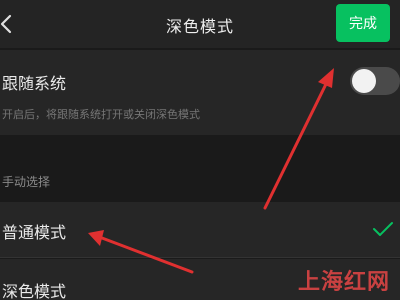  Describe the element at coordinates (101, 114) in the screenshot. I see `follow-system-description: 开启后，将跟随系统打开或关闭深色模式` at that location.